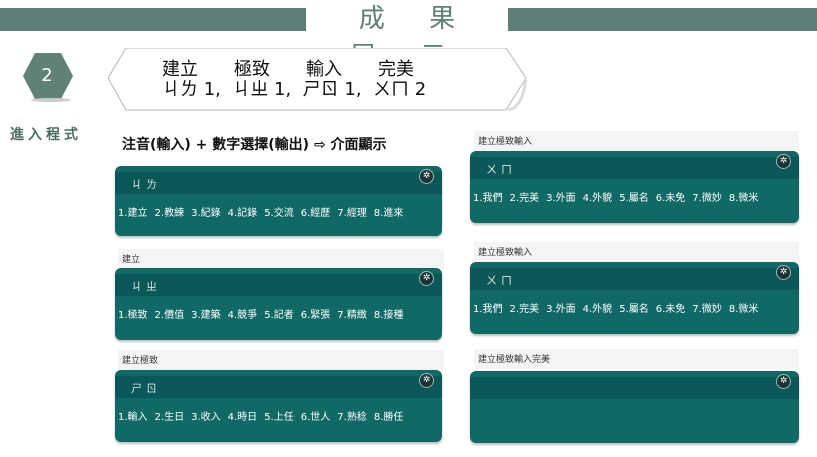 This screenshot has height=457, width=817. What do you see at coordinates (281, 259) in the screenshot?
I see `panel-caption: 建立` at bounding box center [281, 259].